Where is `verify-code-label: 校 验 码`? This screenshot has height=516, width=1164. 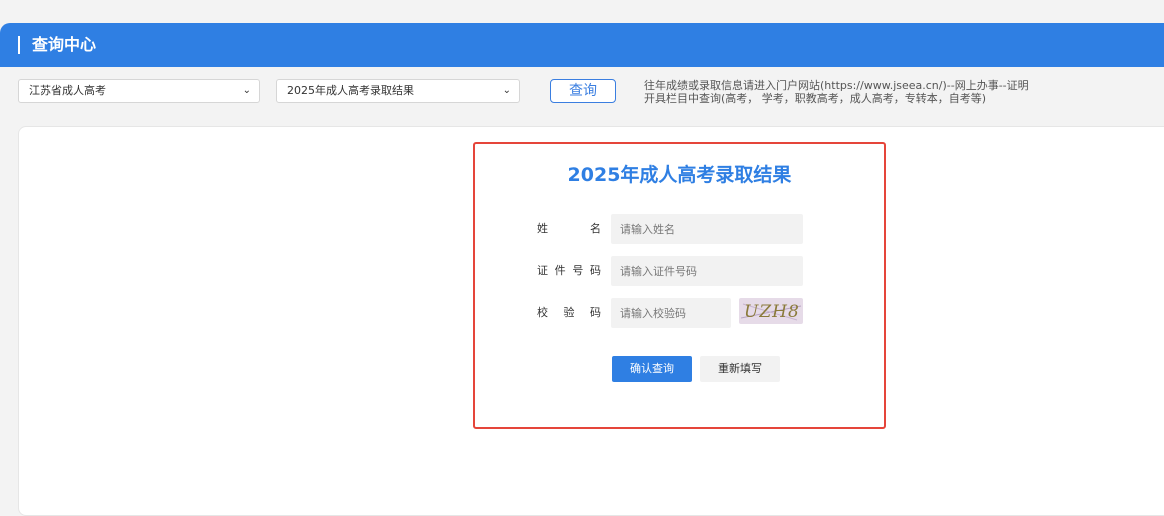 verify-code-label: 校 验 码 is located at coordinates (569, 313).